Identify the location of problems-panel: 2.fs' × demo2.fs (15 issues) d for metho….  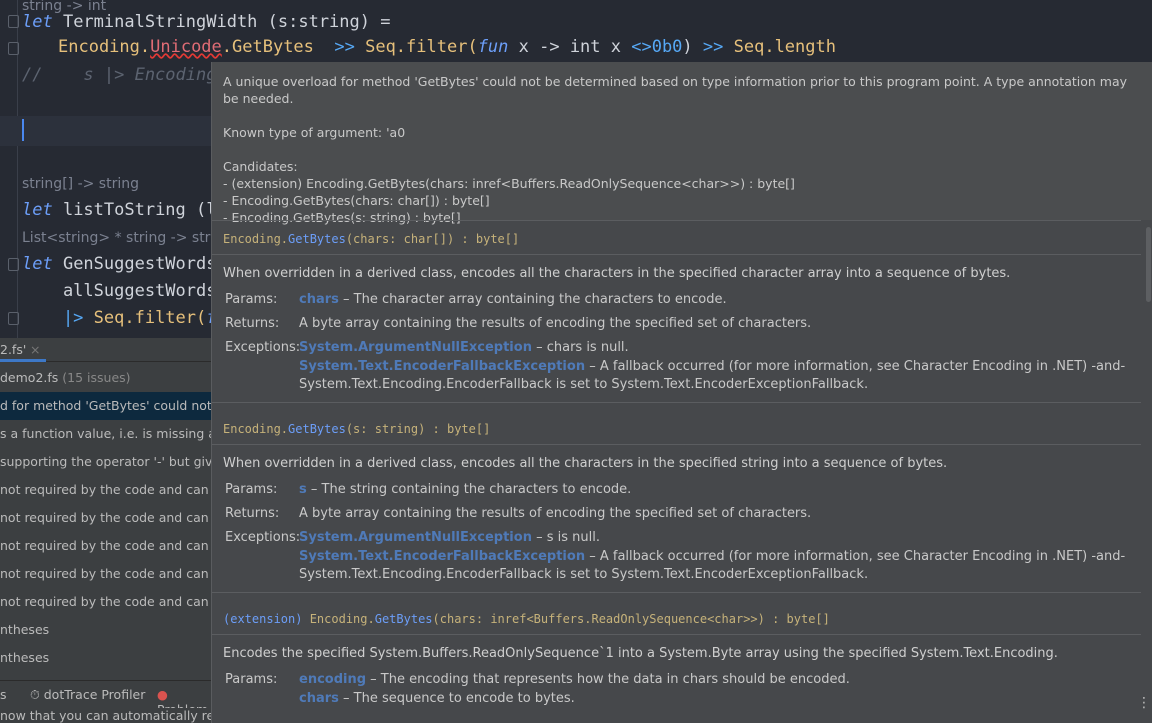
(105, 530).